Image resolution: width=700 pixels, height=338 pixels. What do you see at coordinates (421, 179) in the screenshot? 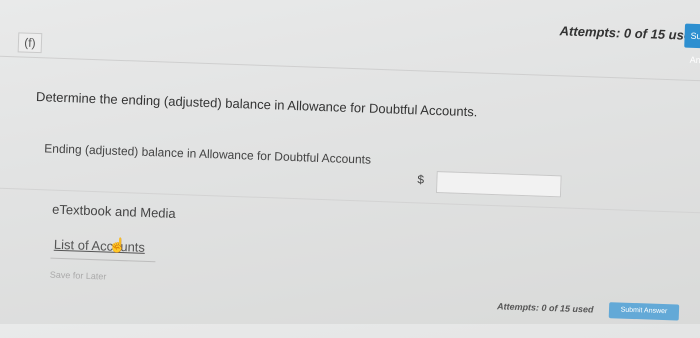
I see `currency-symbol: $` at bounding box center [421, 179].